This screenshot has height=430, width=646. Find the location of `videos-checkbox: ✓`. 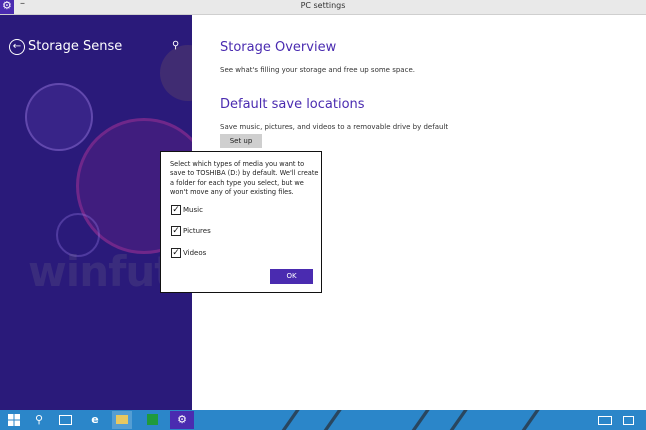

videos-checkbox: ✓ is located at coordinates (176, 253).